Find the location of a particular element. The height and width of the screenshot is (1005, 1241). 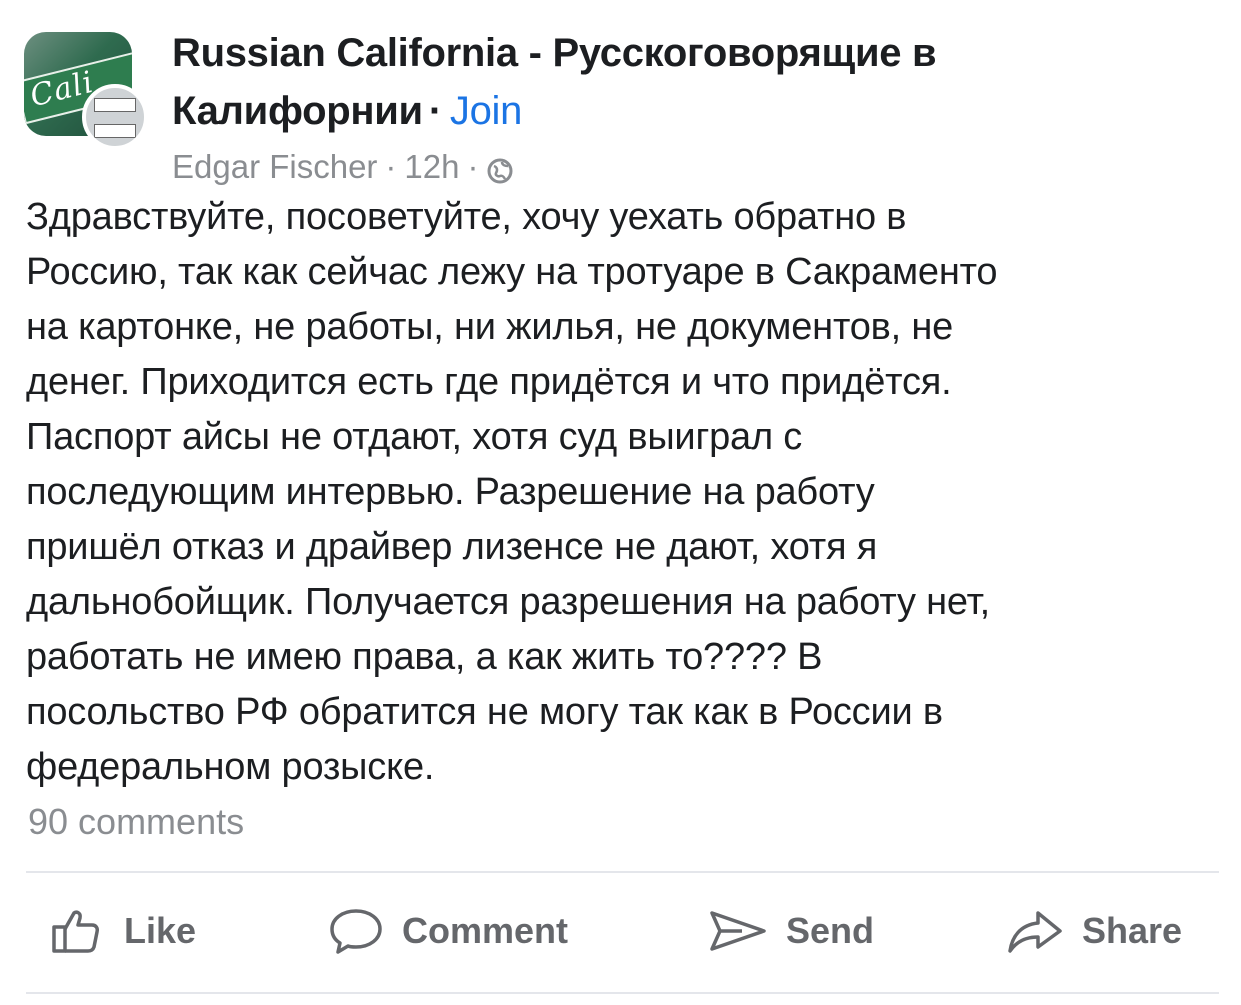

thumbs-up-icon is located at coordinates (75, 931).